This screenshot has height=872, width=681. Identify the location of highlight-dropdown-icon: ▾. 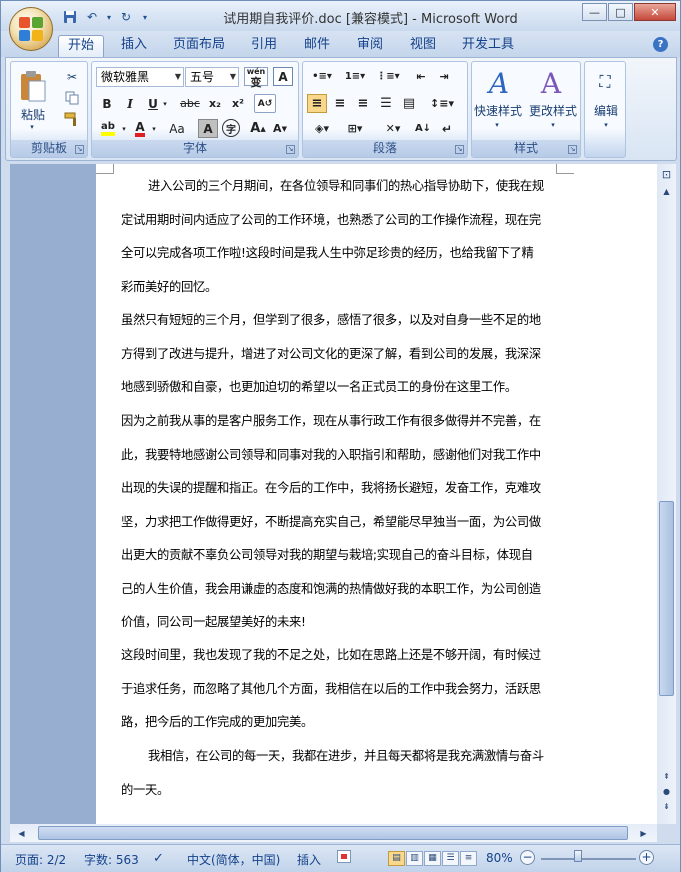
(124, 128).